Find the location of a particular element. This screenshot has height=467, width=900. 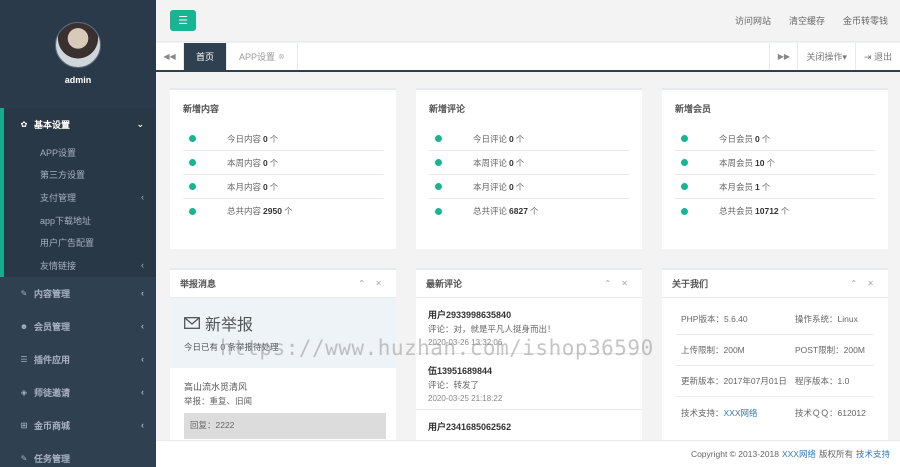

logout-button: ⇥ 退出 is located at coordinates (877, 56).